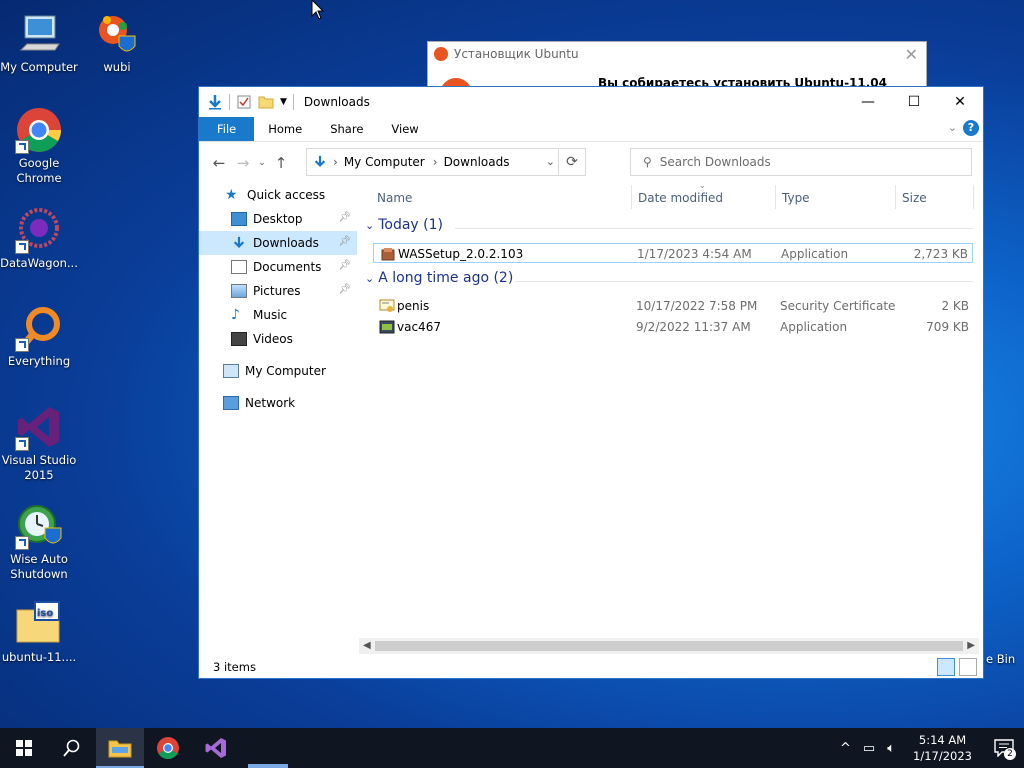 This screenshot has height=768, width=1024. Describe the element at coordinates (281, 163) in the screenshot. I see `up-button: ↑` at that location.